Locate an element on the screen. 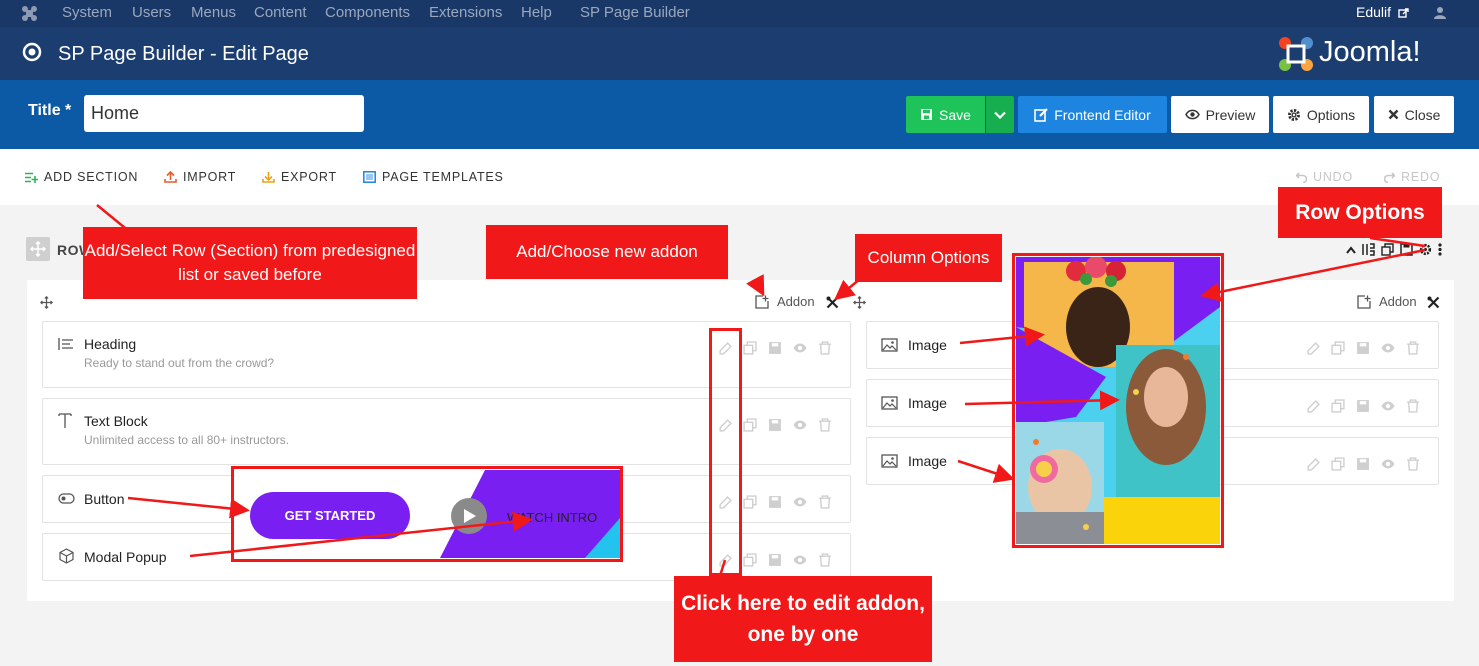 The image size is (1479, 666). button-icon is located at coordinates (66, 498).